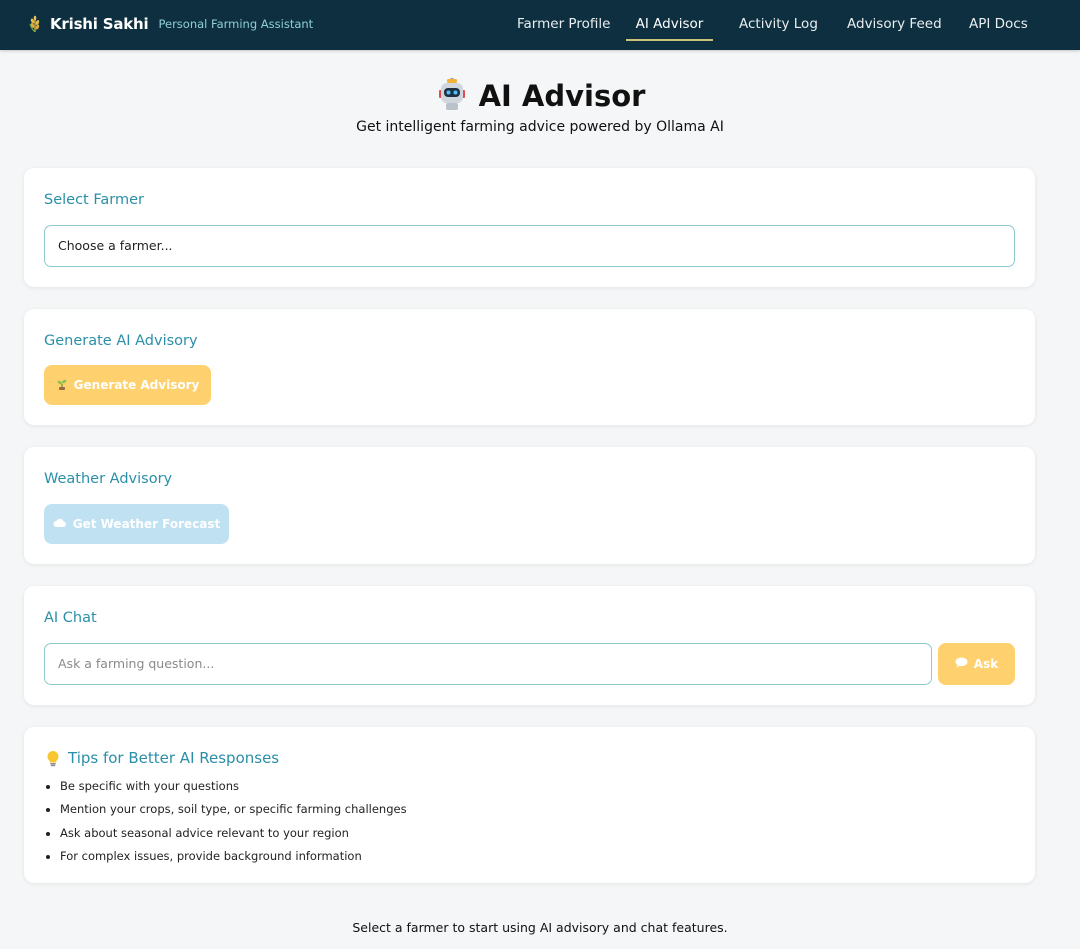 This screenshot has height=949, width=1080. Describe the element at coordinates (62, 385) in the screenshot. I see `seedling-icon` at that location.